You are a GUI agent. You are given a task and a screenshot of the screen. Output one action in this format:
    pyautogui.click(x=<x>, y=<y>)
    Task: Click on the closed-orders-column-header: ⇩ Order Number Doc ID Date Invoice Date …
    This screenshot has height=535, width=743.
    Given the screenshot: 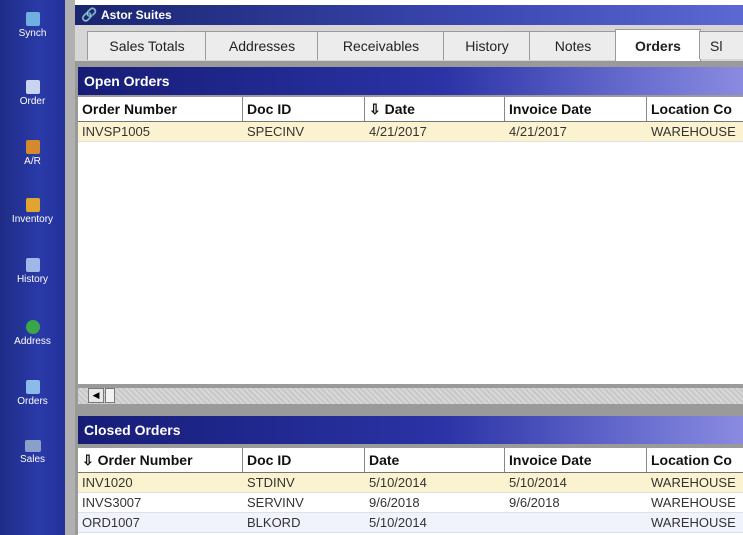 What is the action you would take?
    pyautogui.click(x=410, y=460)
    